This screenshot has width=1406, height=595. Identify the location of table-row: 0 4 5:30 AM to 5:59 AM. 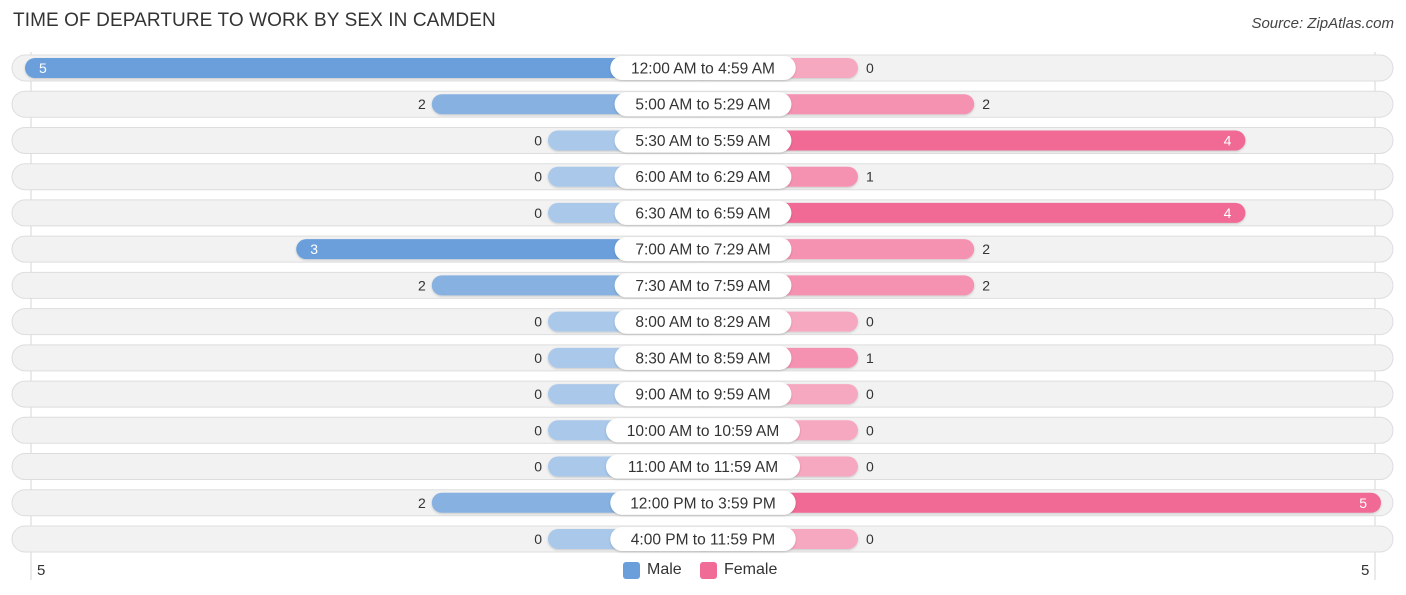
(702, 140).